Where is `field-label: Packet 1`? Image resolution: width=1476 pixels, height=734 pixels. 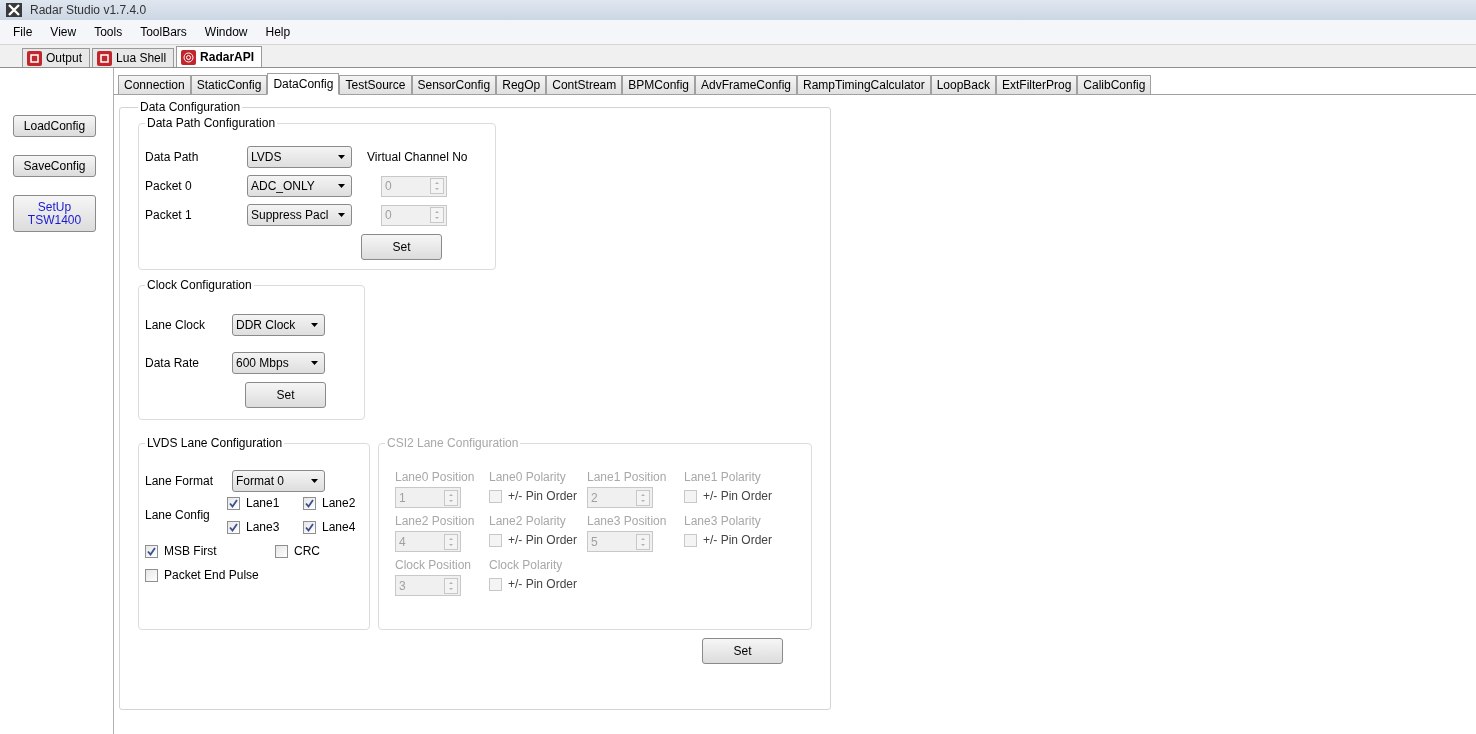
field-label: Packet 1 is located at coordinates (169, 215).